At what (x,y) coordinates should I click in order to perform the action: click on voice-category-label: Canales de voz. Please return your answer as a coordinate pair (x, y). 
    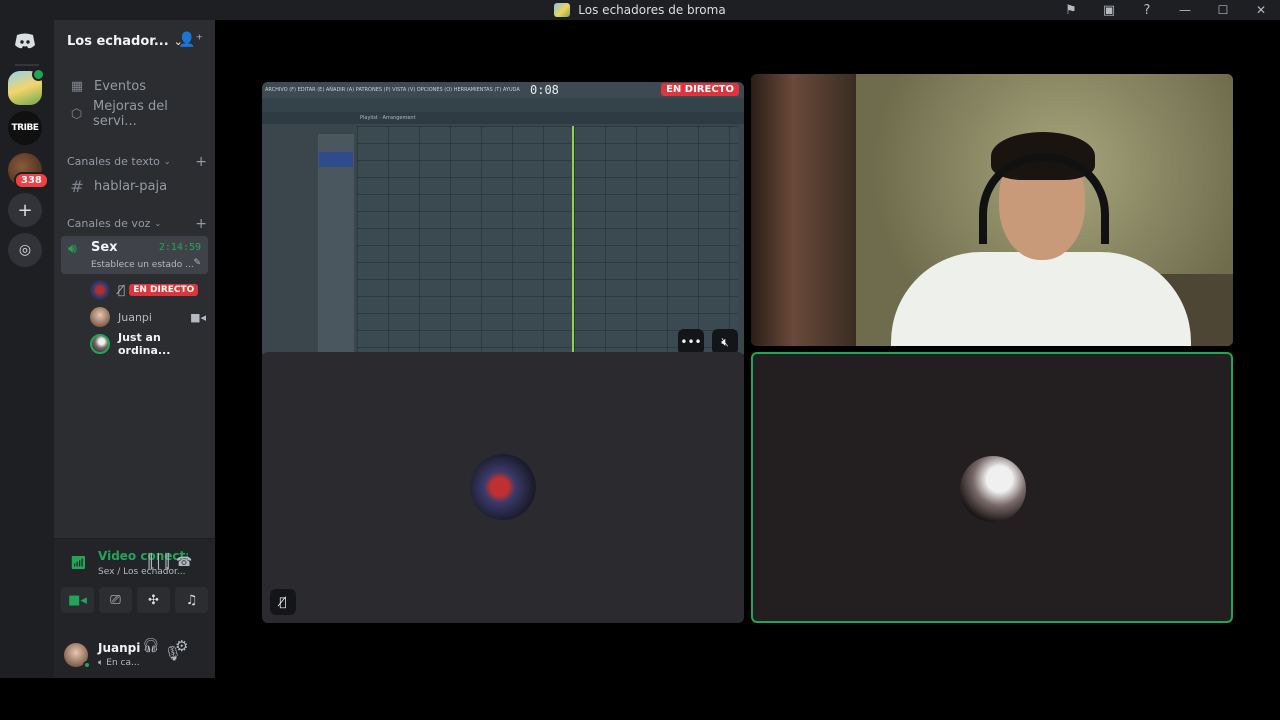
    Looking at the image, I should click on (109, 223).